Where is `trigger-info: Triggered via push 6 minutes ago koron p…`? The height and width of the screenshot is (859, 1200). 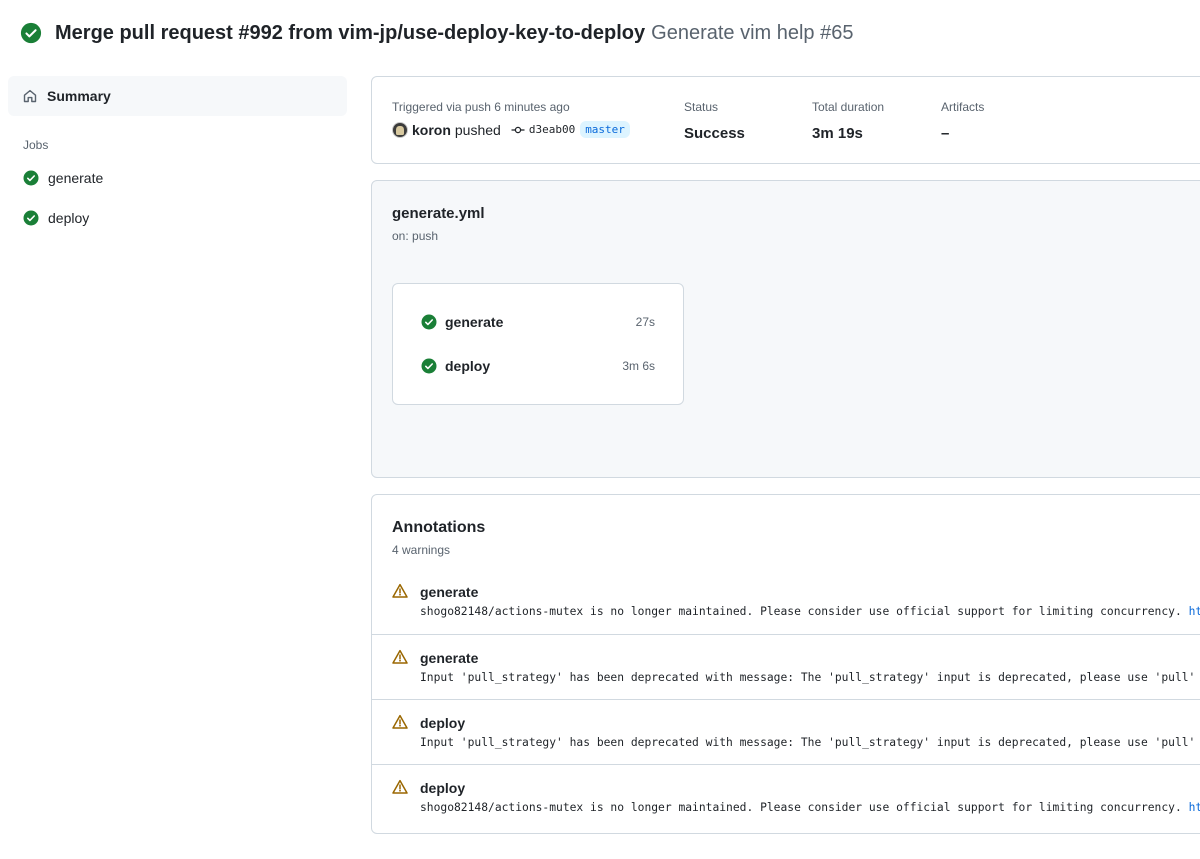
trigger-info: Triggered via push 6 minutes ago koron p… is located at coordinates (511, 119).